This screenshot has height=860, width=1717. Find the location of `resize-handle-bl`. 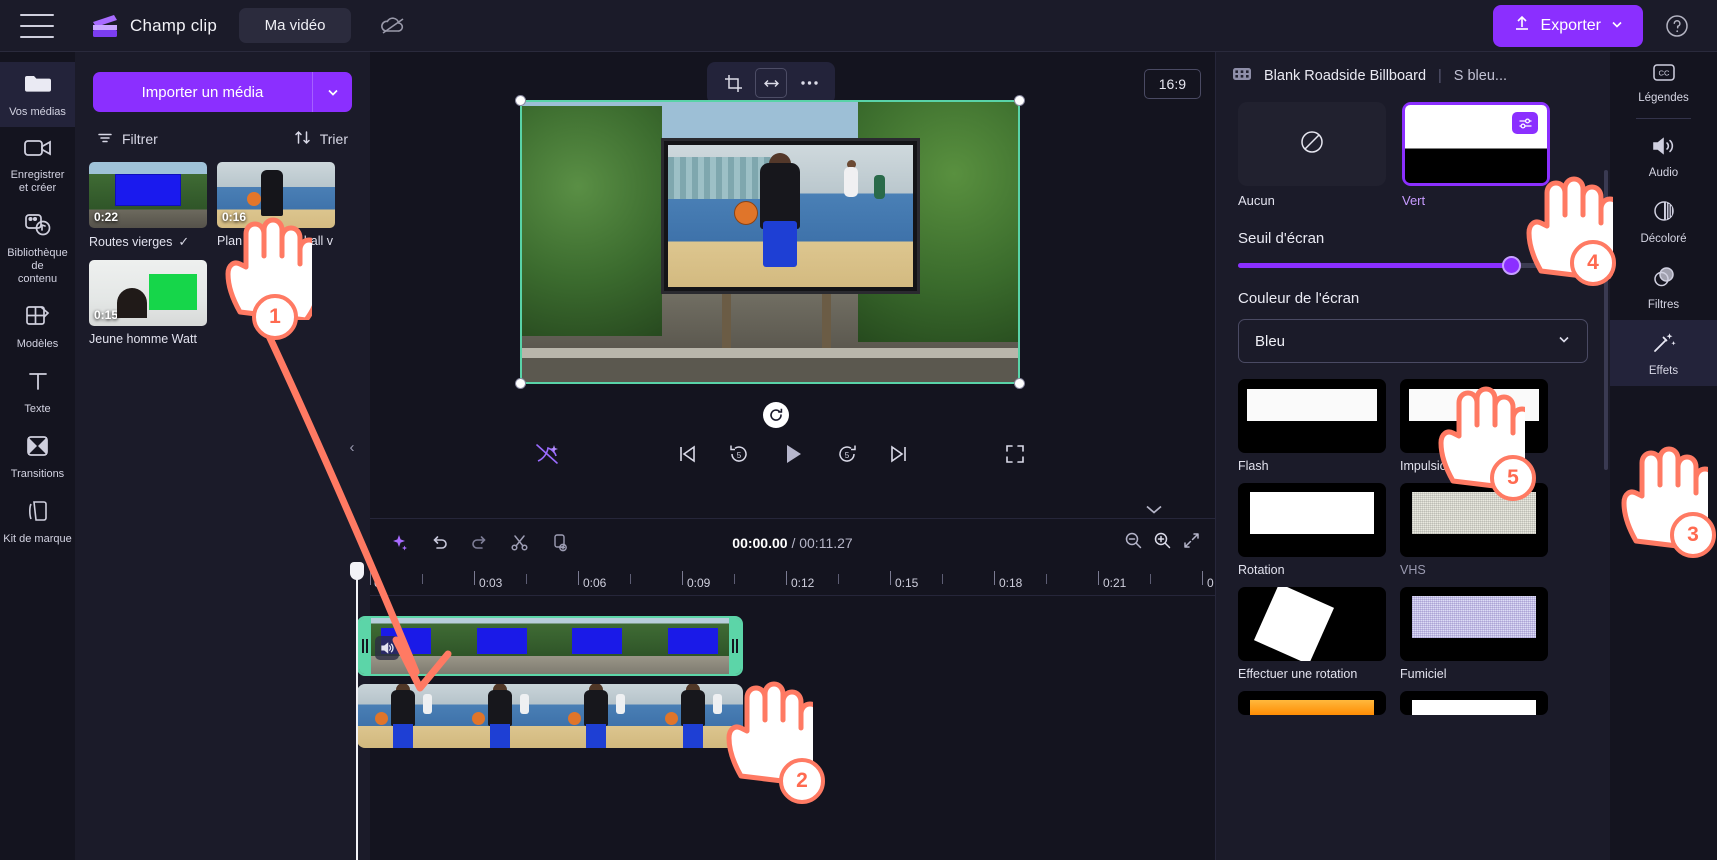

resize-handle-bl is located at coordinates (520, 383).